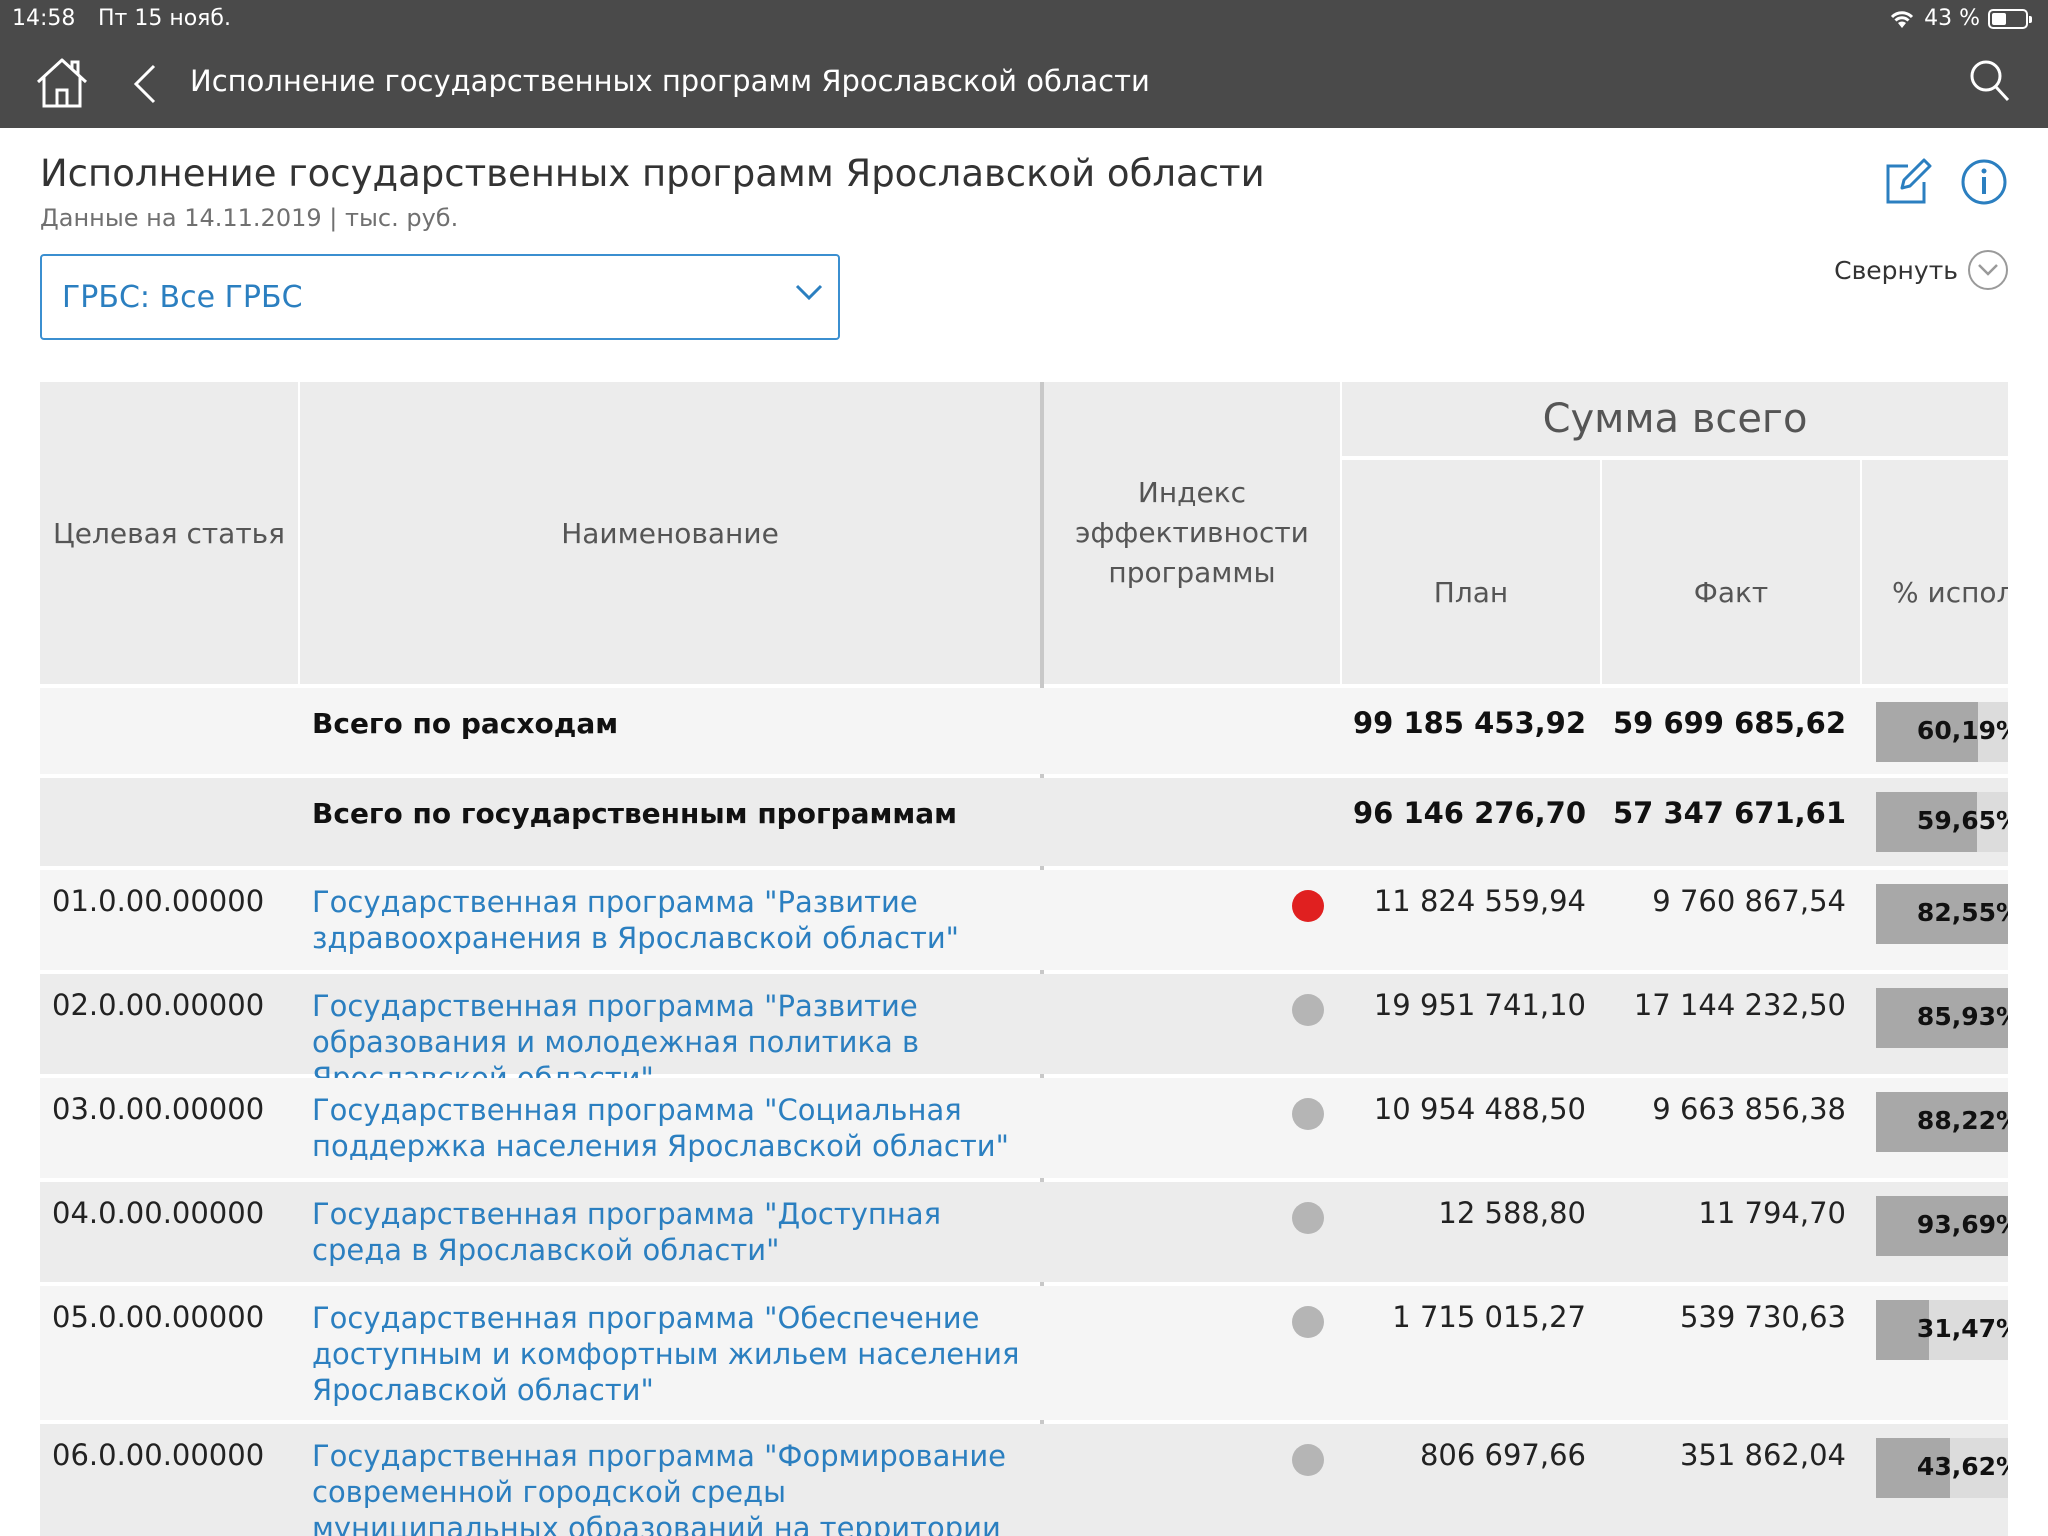  What do you see at coordinates (169, 533) in the screenshot?
I see `col-header-code: Целевая статья` at bounding box center [169, 533].